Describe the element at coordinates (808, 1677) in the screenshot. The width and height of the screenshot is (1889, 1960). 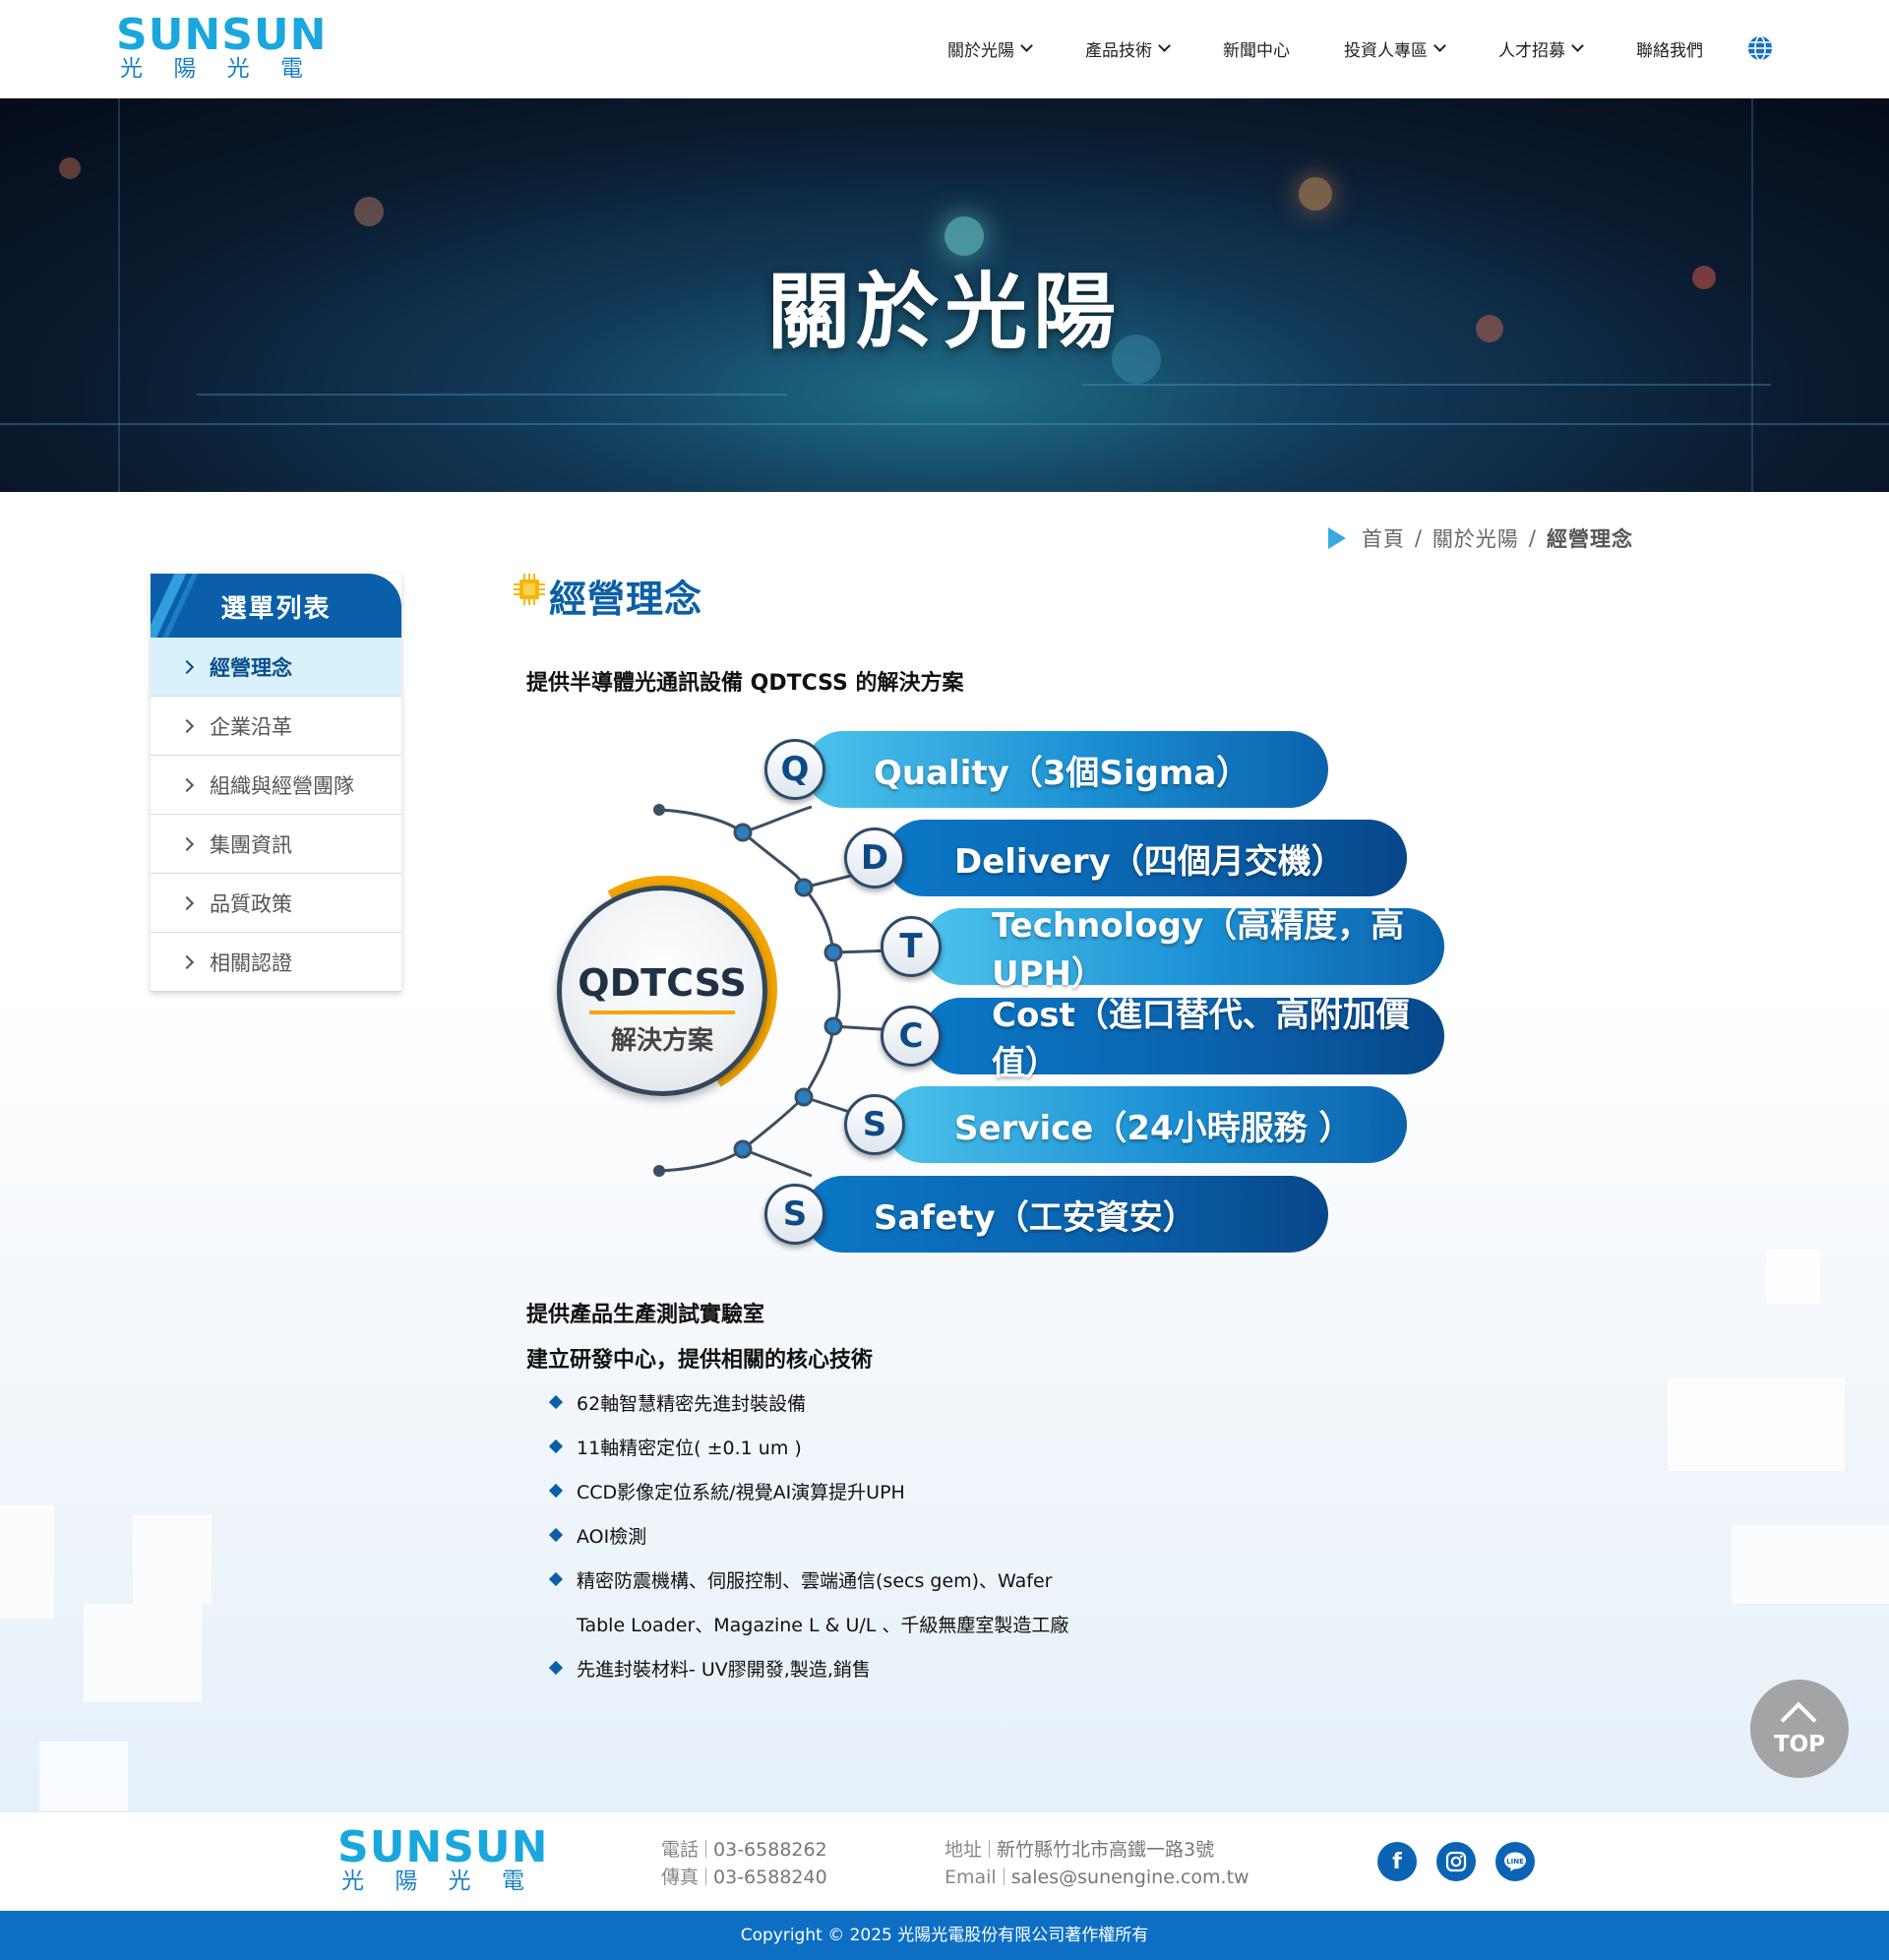
I see `list-item: 先進封裝材料- UV膠開發,製造,銷售` at that location.